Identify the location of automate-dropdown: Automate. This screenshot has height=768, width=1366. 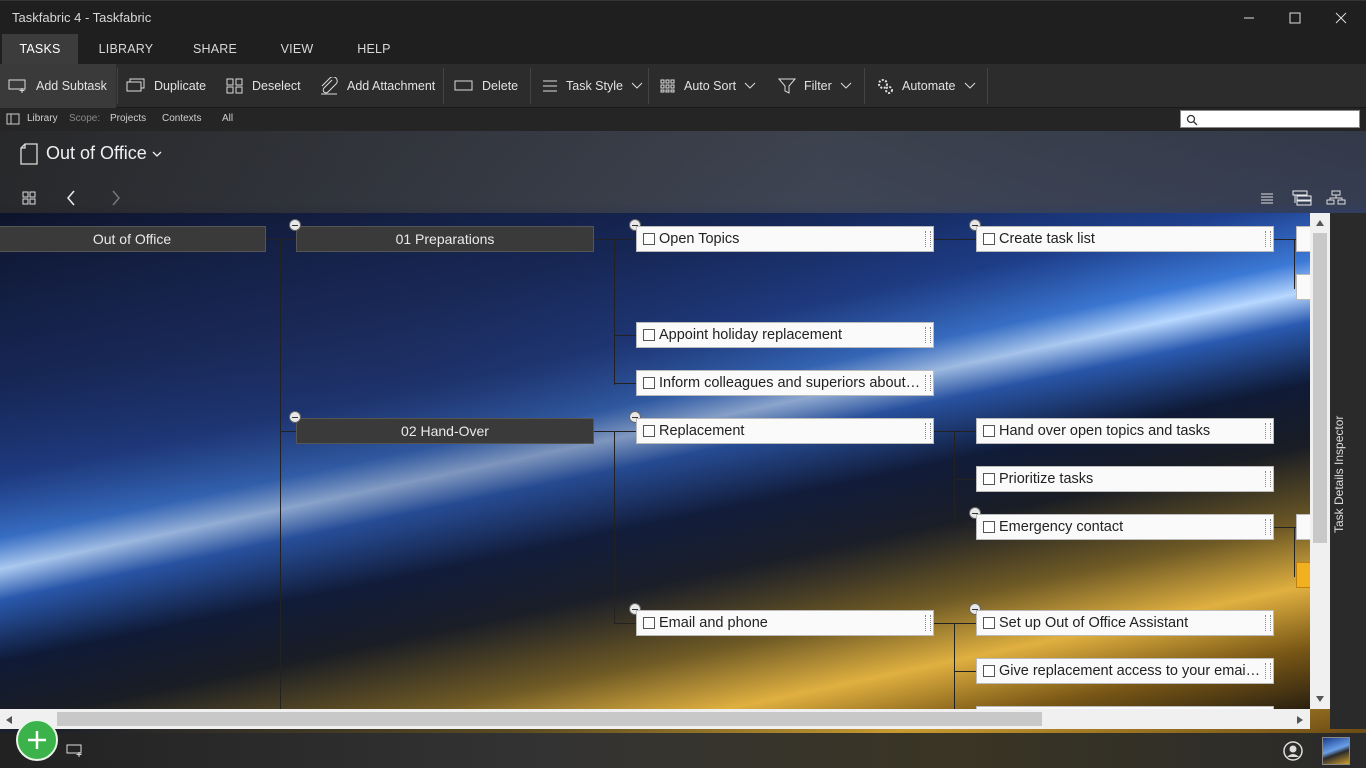
(927, 86).